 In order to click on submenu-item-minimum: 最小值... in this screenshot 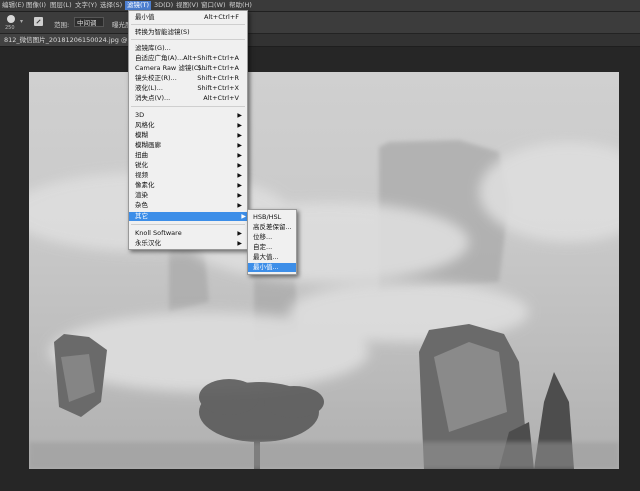, I will do `click(272, 267)`.